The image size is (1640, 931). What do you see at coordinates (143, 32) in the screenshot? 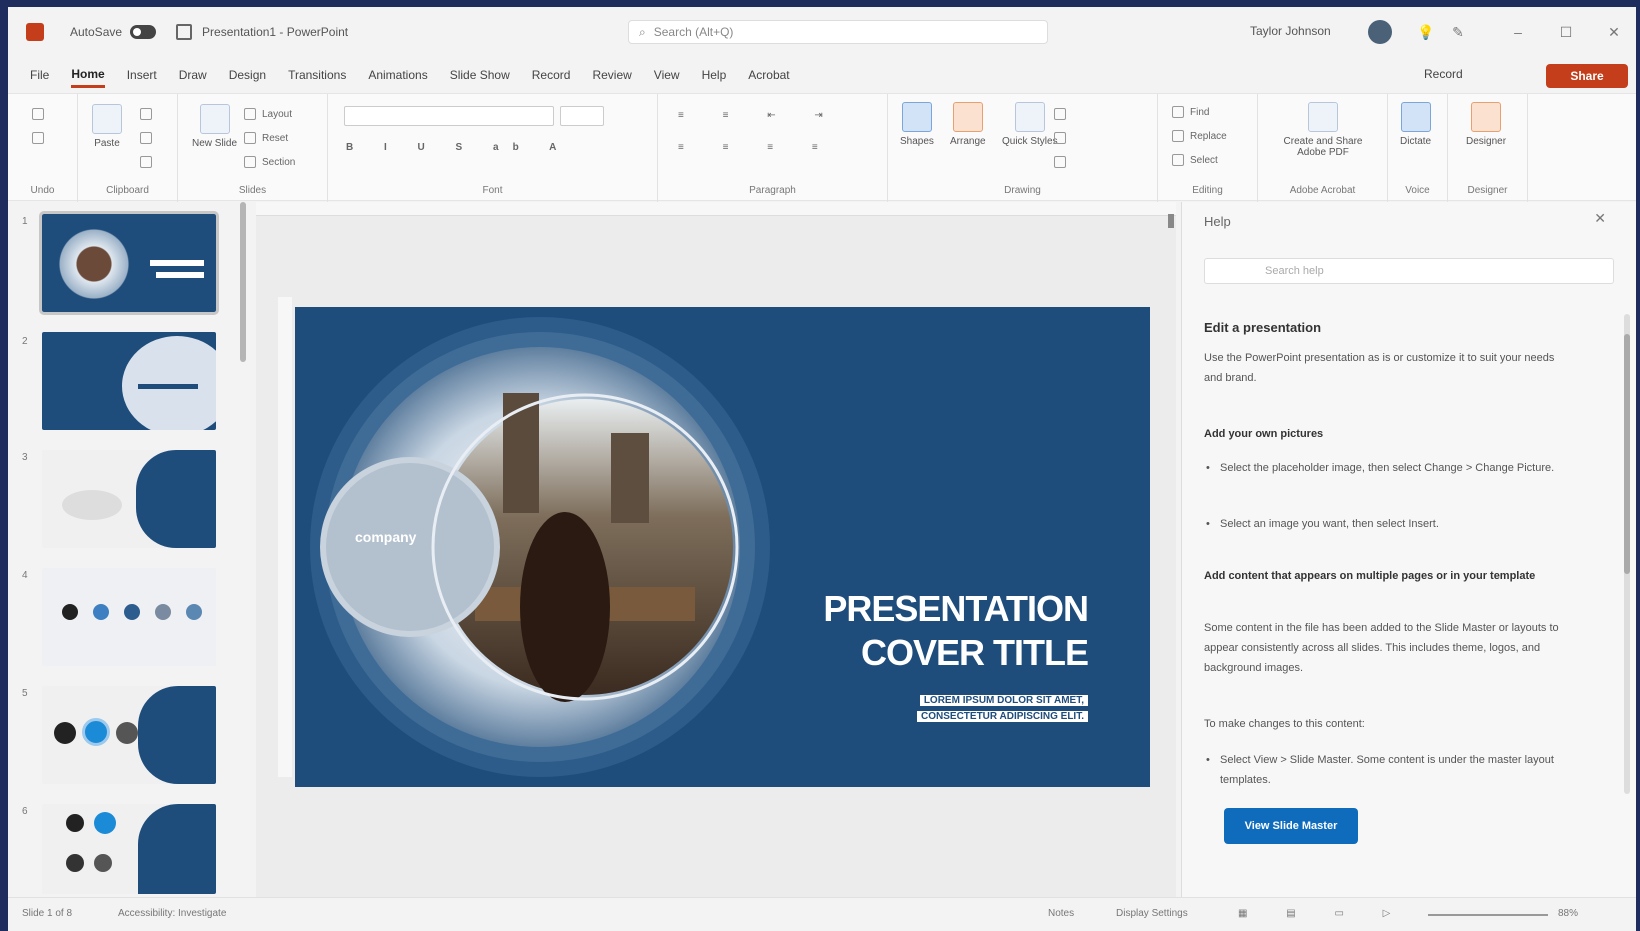
I see `autosave-toggle` at bounding box center [143, 32].